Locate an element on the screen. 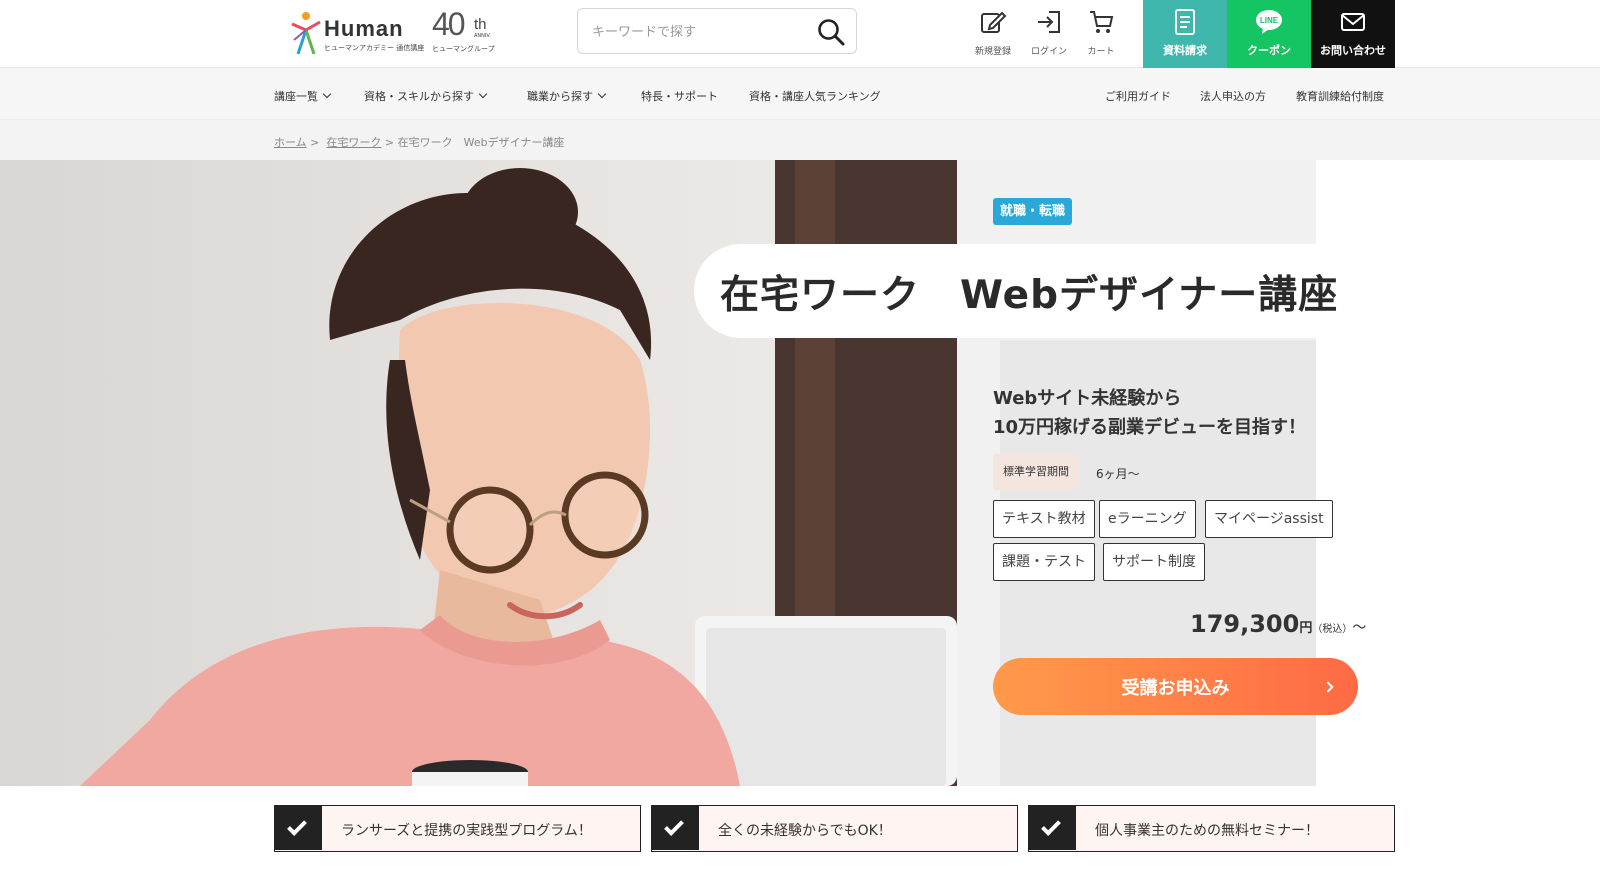  nav-search-by-job: 職業から探す is located at coordinates (567, 96).